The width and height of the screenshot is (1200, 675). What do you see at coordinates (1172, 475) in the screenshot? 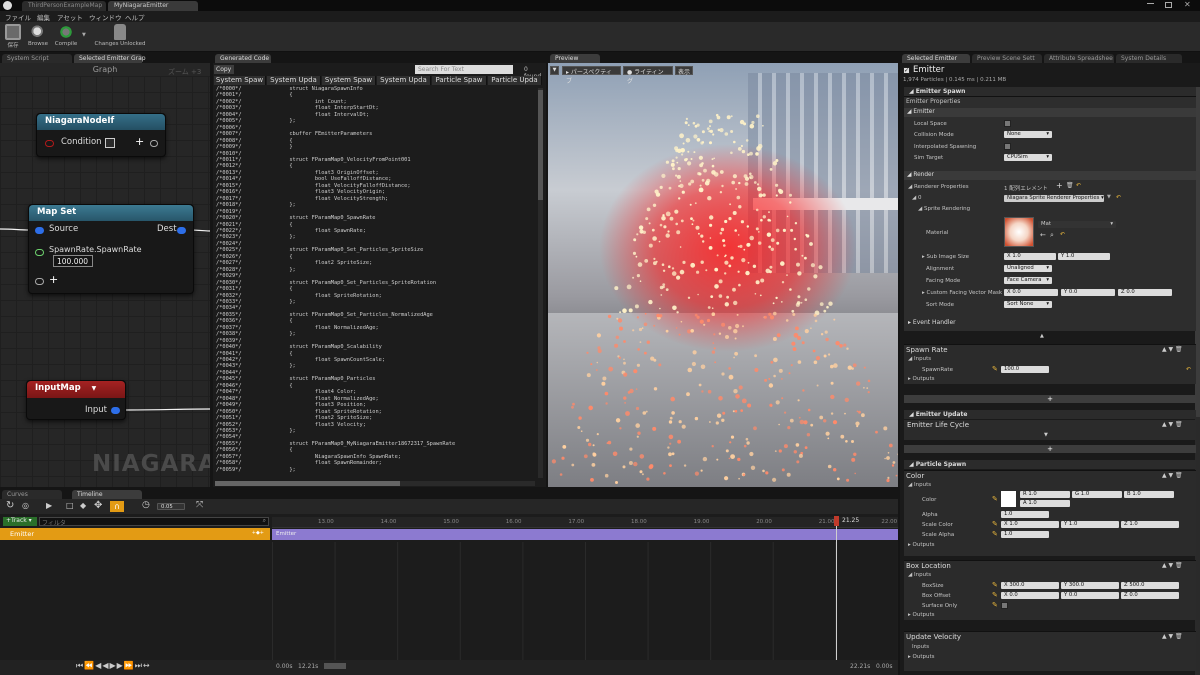
I see `color-module-controls: ▲ ▼ 🗑` at bounding box center [1172, 475].